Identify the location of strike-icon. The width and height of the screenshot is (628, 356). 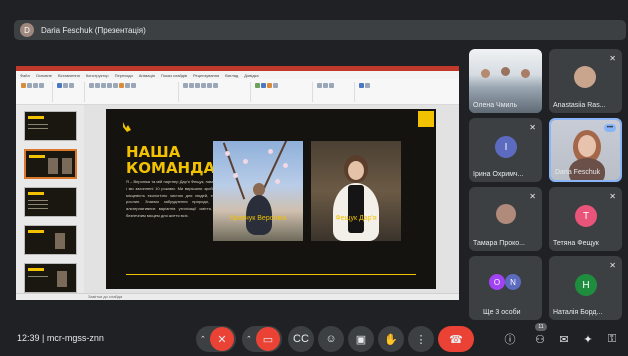
(109, 85).